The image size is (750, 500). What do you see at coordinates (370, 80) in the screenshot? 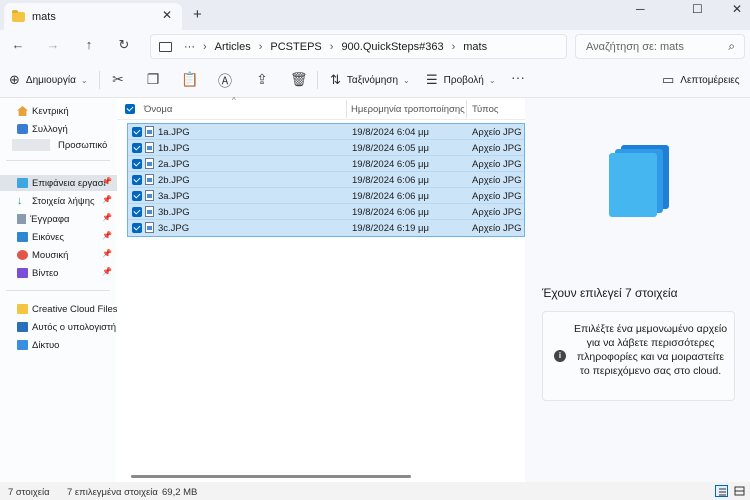
I see `sort-button: ⇅ Ταξινόμηση ⌄` at bounding box center [370, 80].